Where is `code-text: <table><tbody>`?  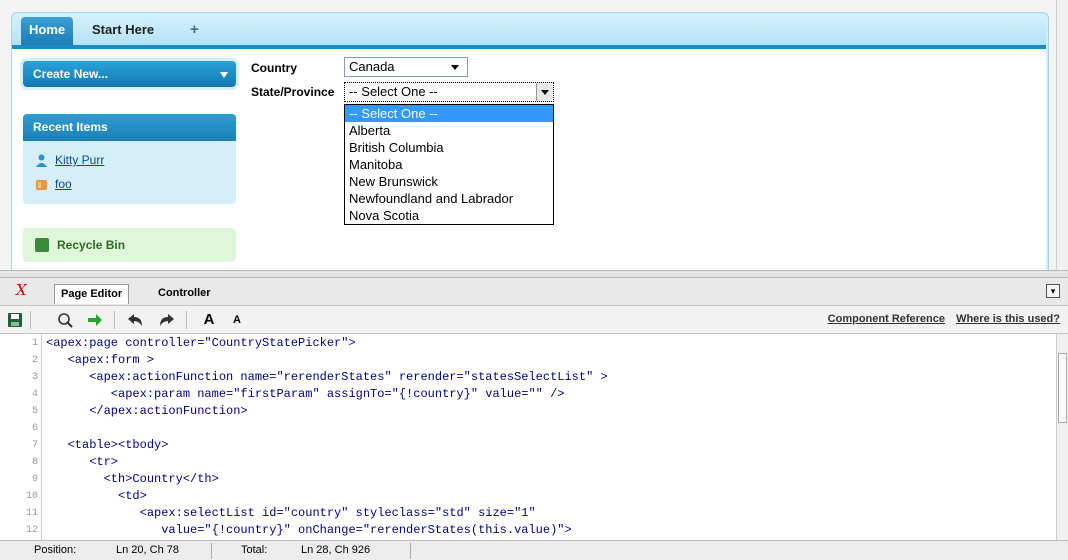
code-text: <table><tbody> is located at coordinates (107, 445).